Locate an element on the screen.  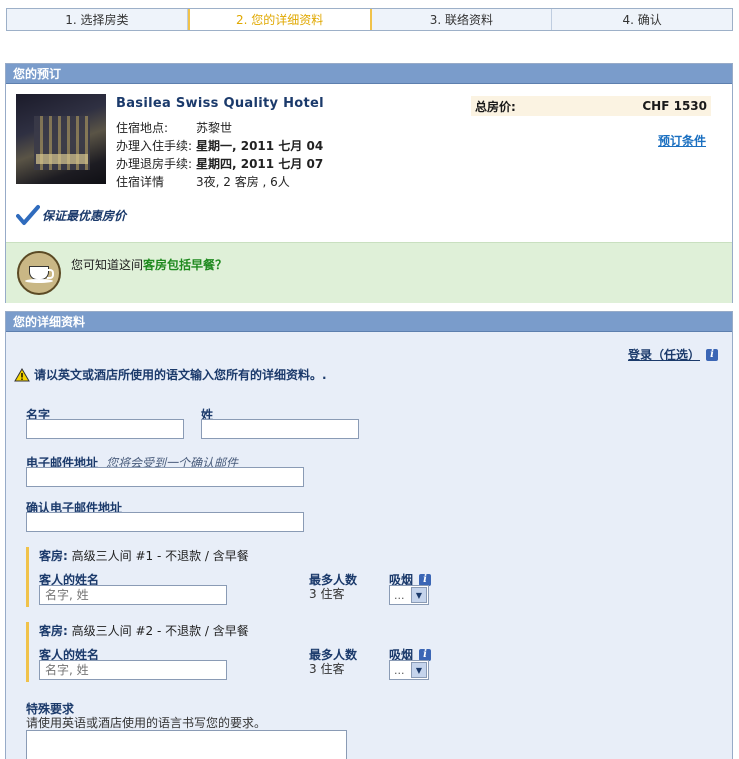
language-warning: 请以英文或酒店所使用的语文输入您所有的详细资料。. is located at coordinates (170, 374).